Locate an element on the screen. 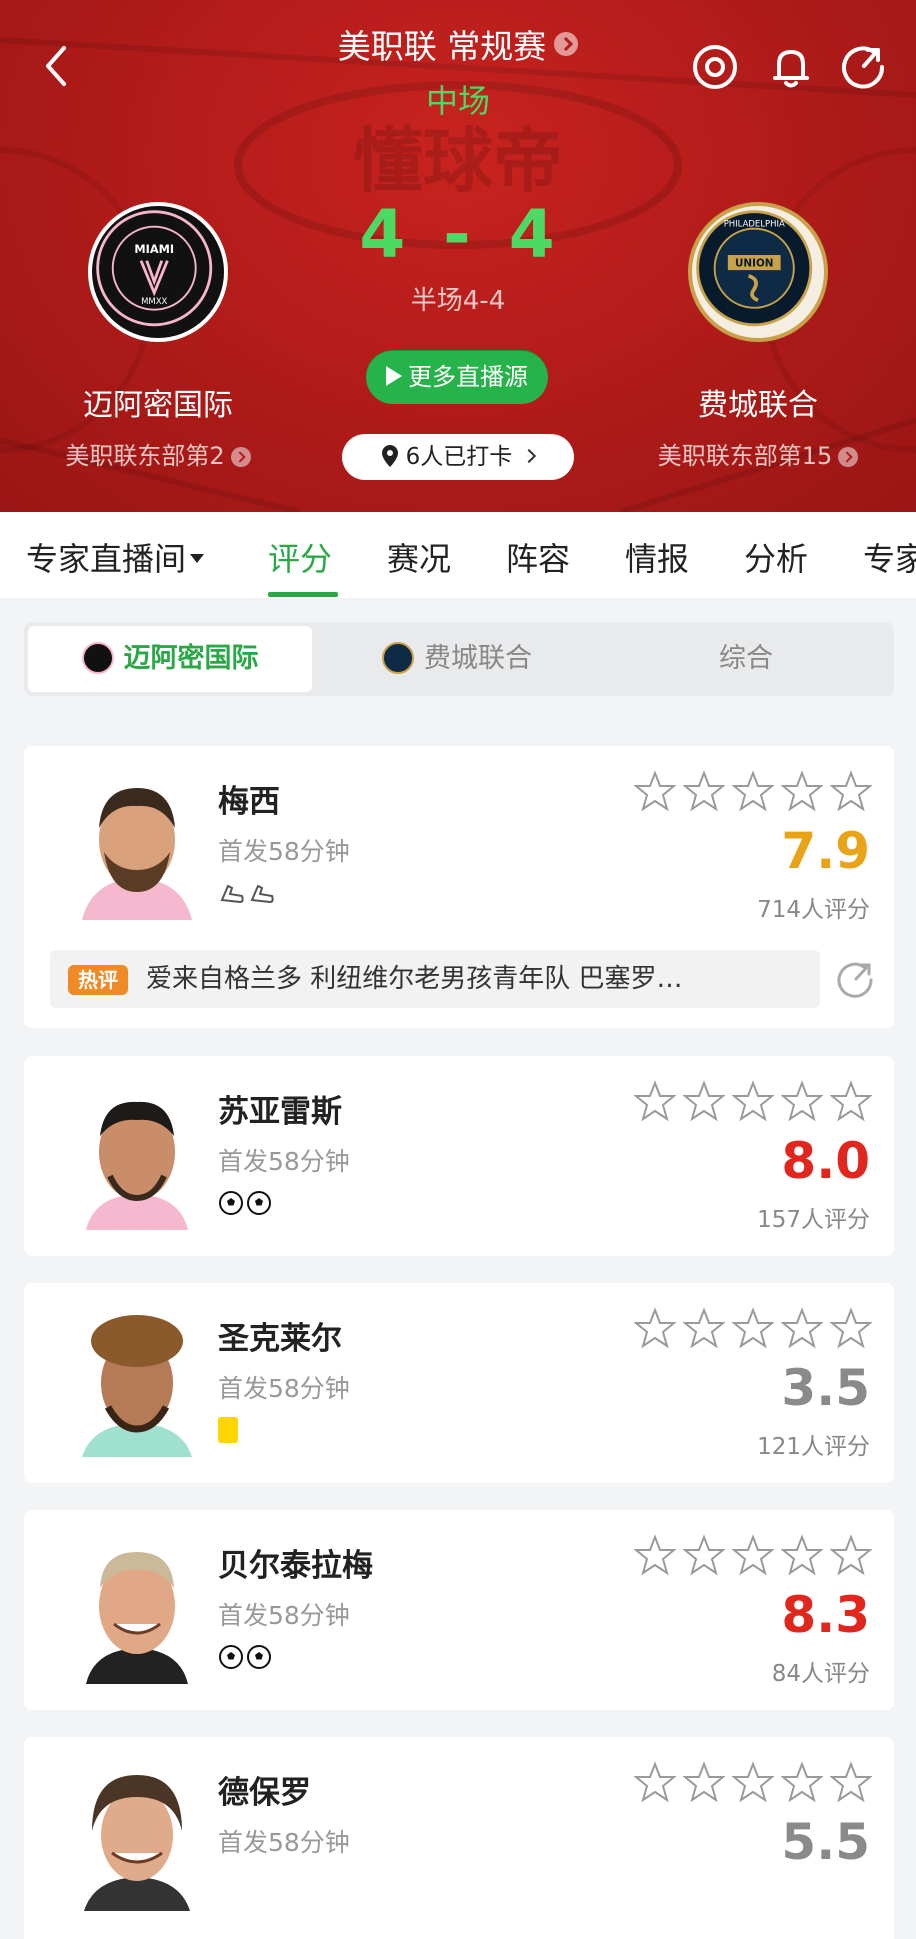 Image resolution: width=916 pixels, height=1939 pixels. away-team-name: 费城联合 is located at coordinates (758, 402).